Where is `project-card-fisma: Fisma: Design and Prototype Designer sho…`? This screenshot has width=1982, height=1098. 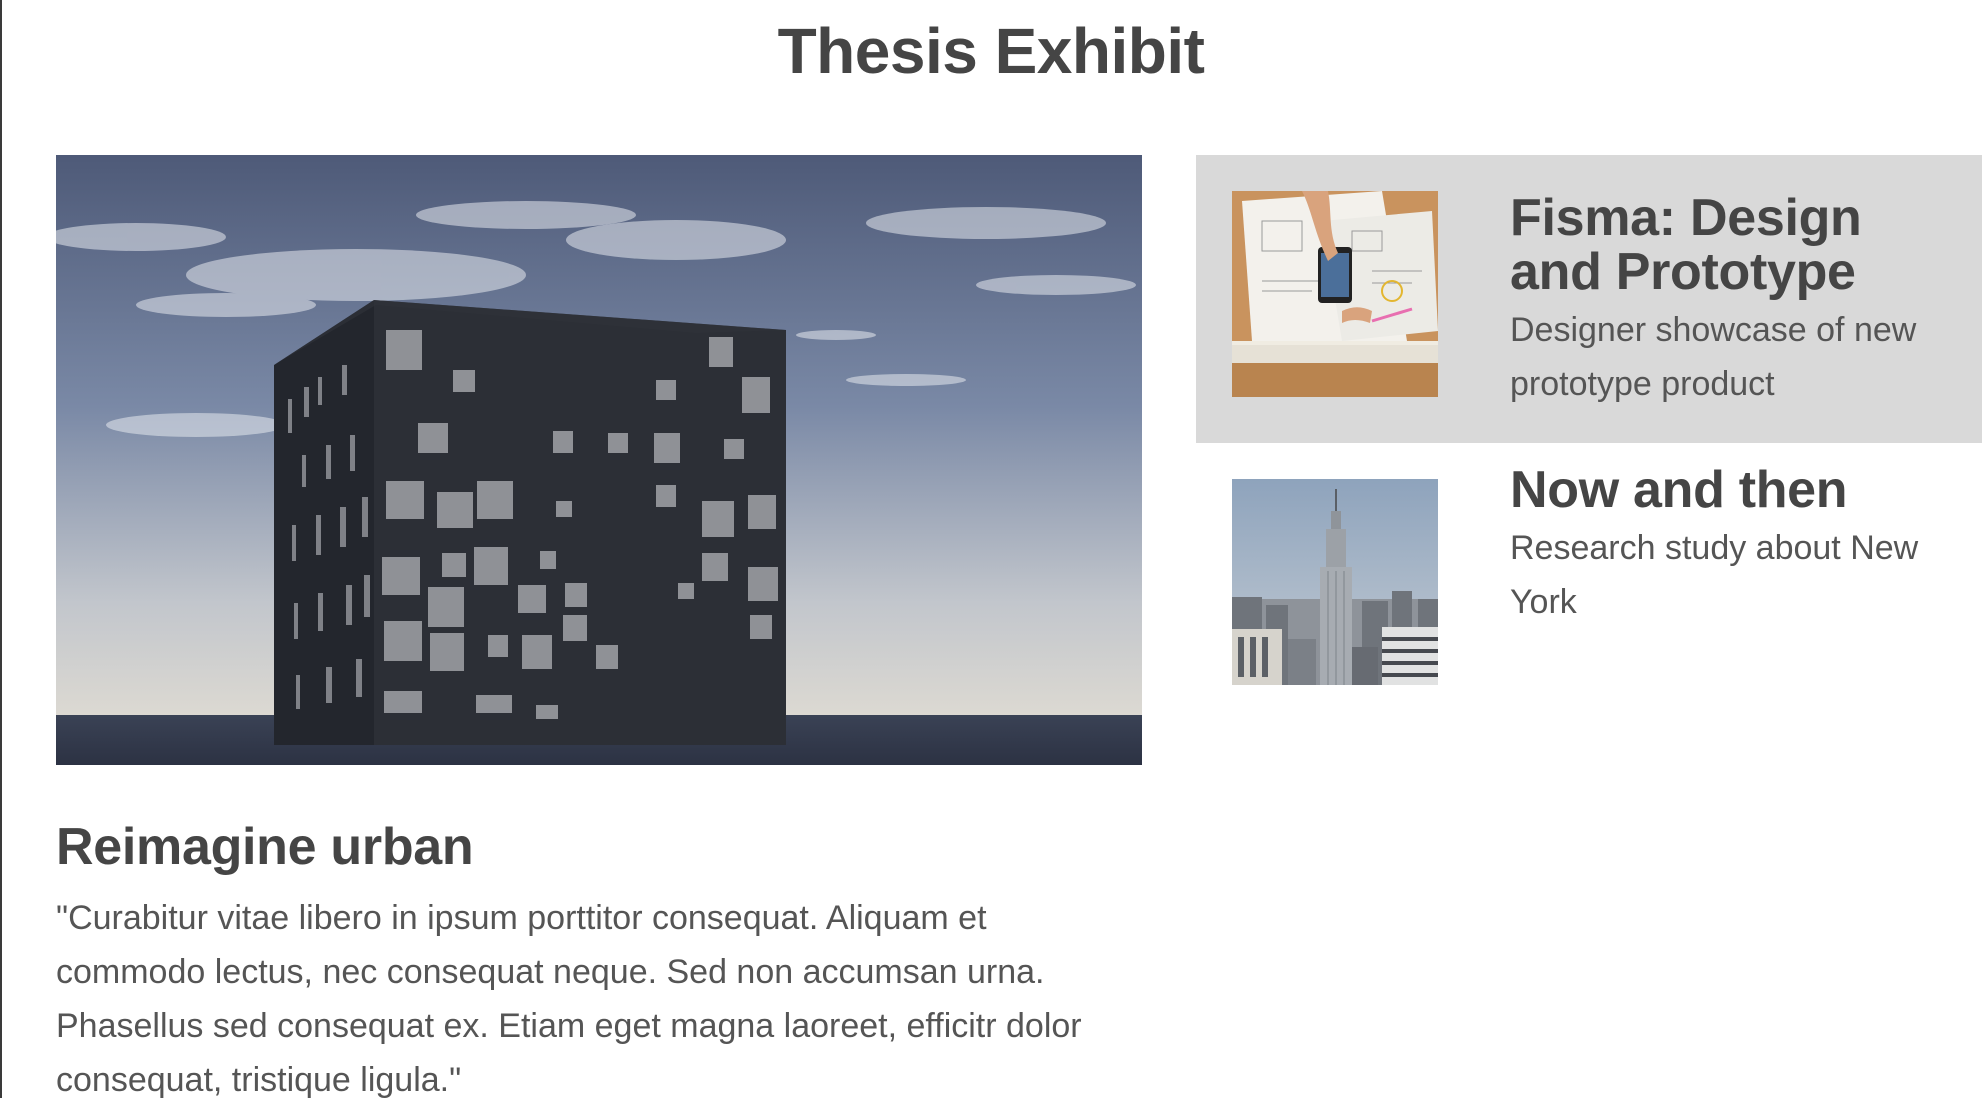 project-card-fisma: Fisma: Design and Prototype Designer sho… is located at coordinates (1589, 299).